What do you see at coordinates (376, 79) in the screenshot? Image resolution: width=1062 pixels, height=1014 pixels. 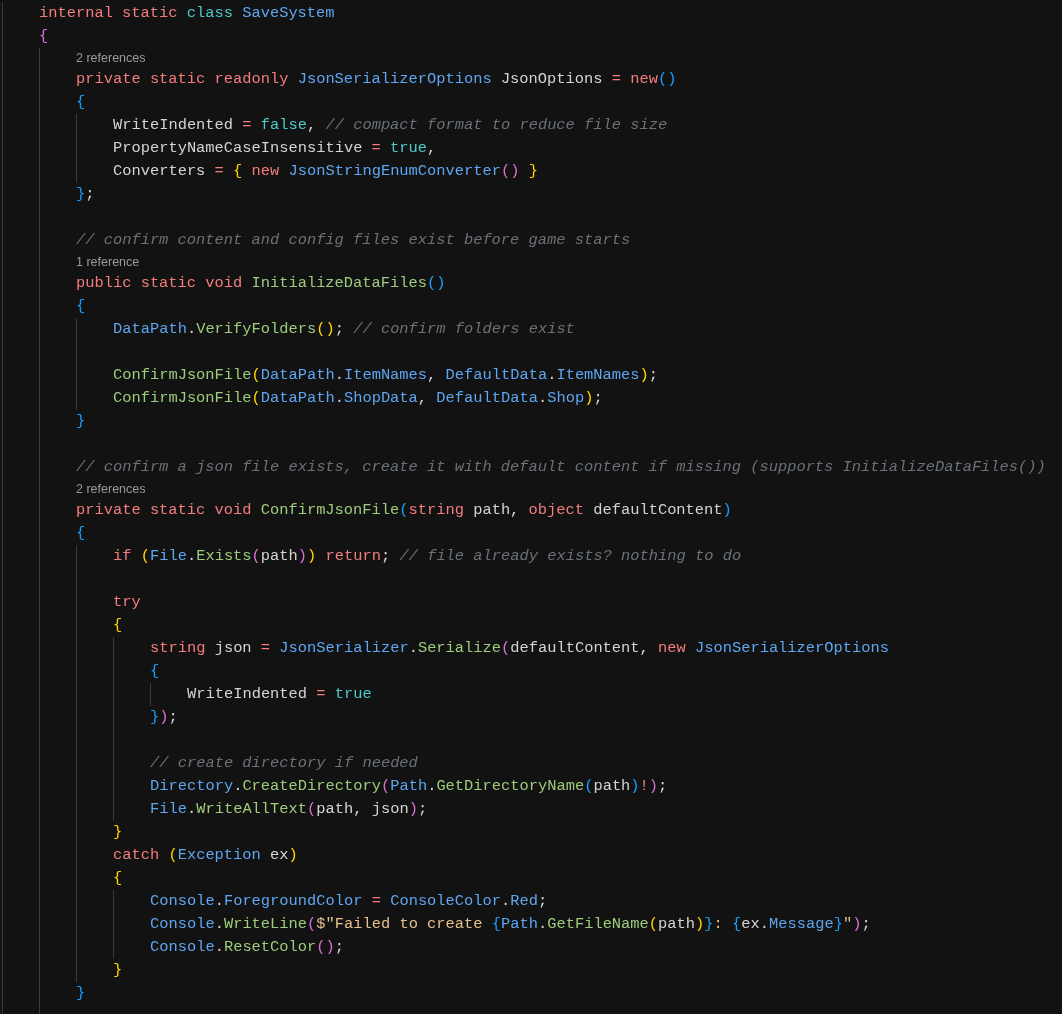 I see `code-line: private static readonly JsonSerializerOptions JsonOptions = new()` at bounding box center [376, 79].